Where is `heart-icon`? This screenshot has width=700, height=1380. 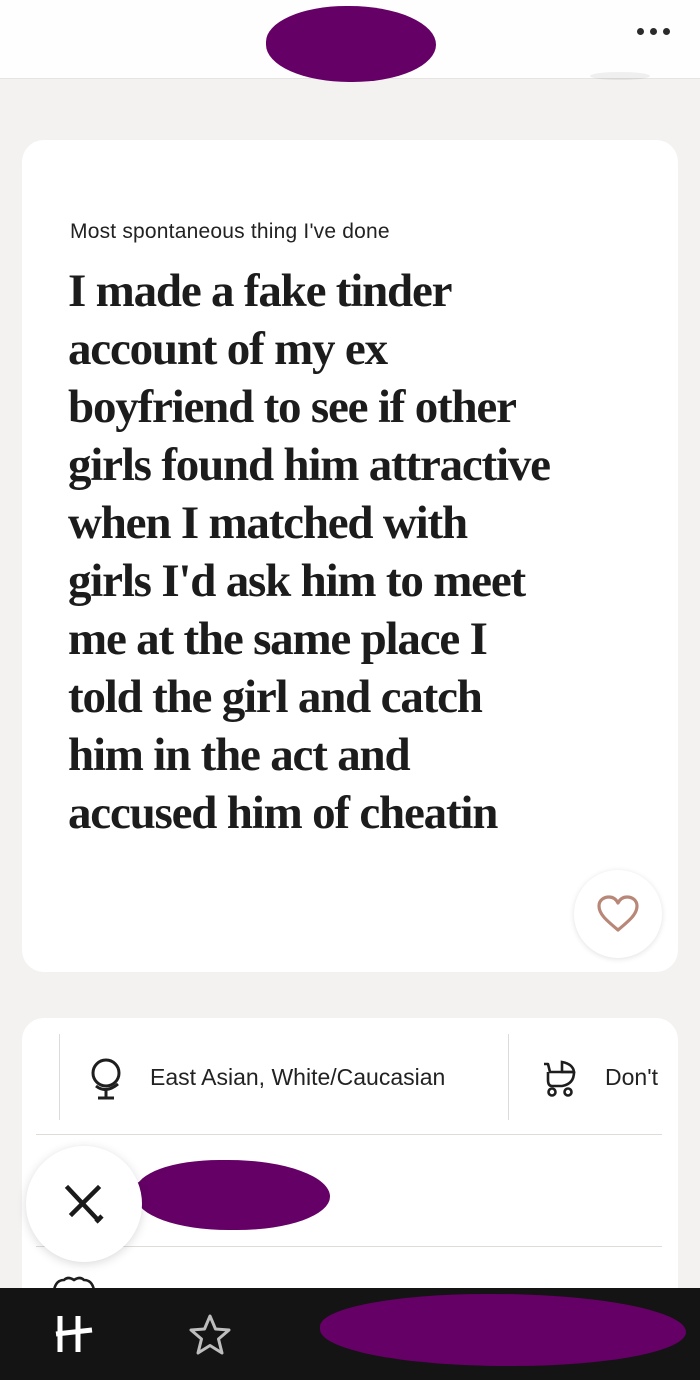
heart-icon is located at coordinates (618, 913).